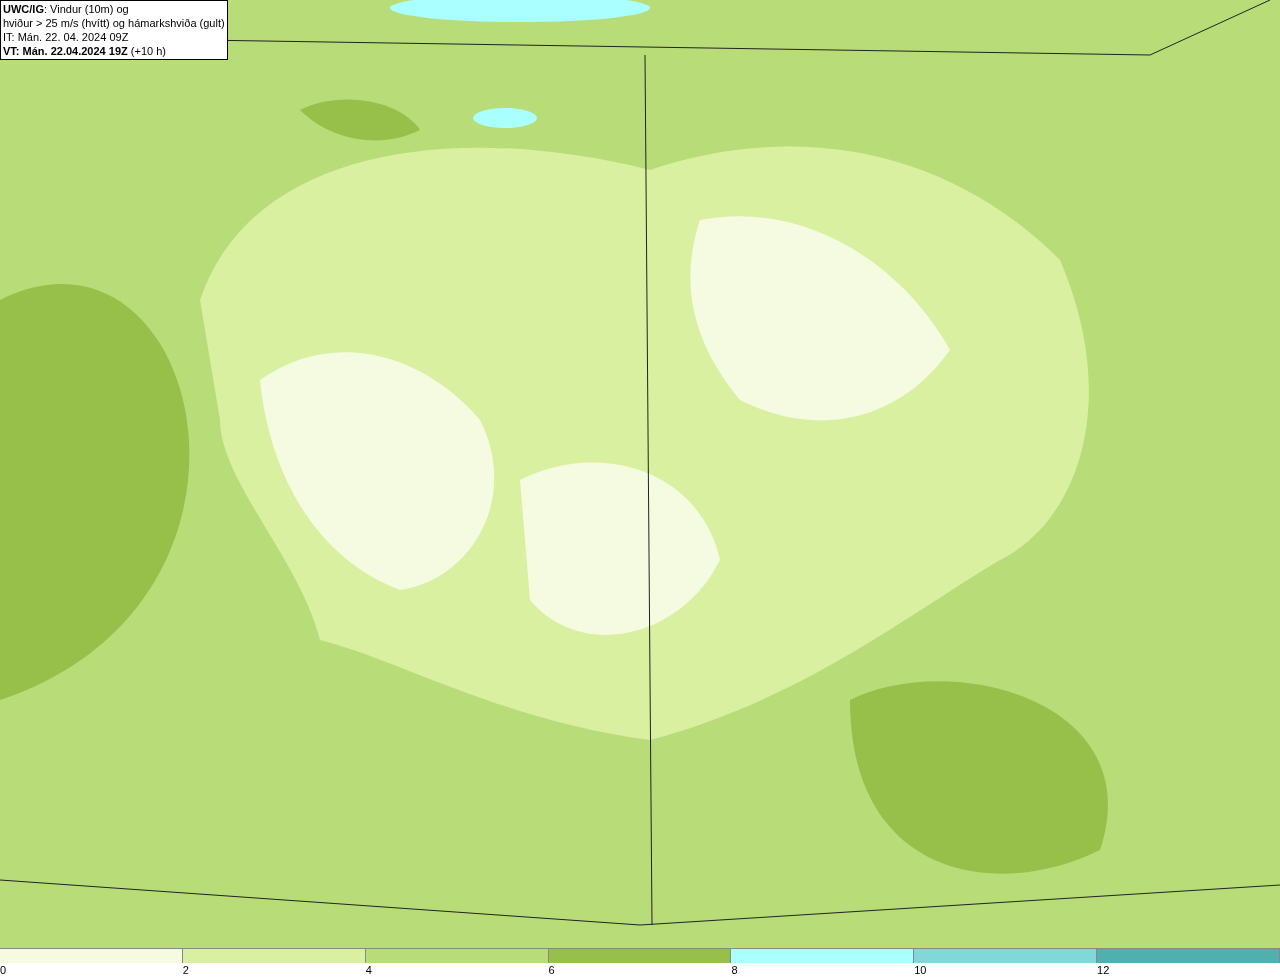  Describe the element at coordinates (85, 51) in the screenshot. I see `title-line: VT: Mán. 22.04.2024 19Z (+10 h)` at that location.